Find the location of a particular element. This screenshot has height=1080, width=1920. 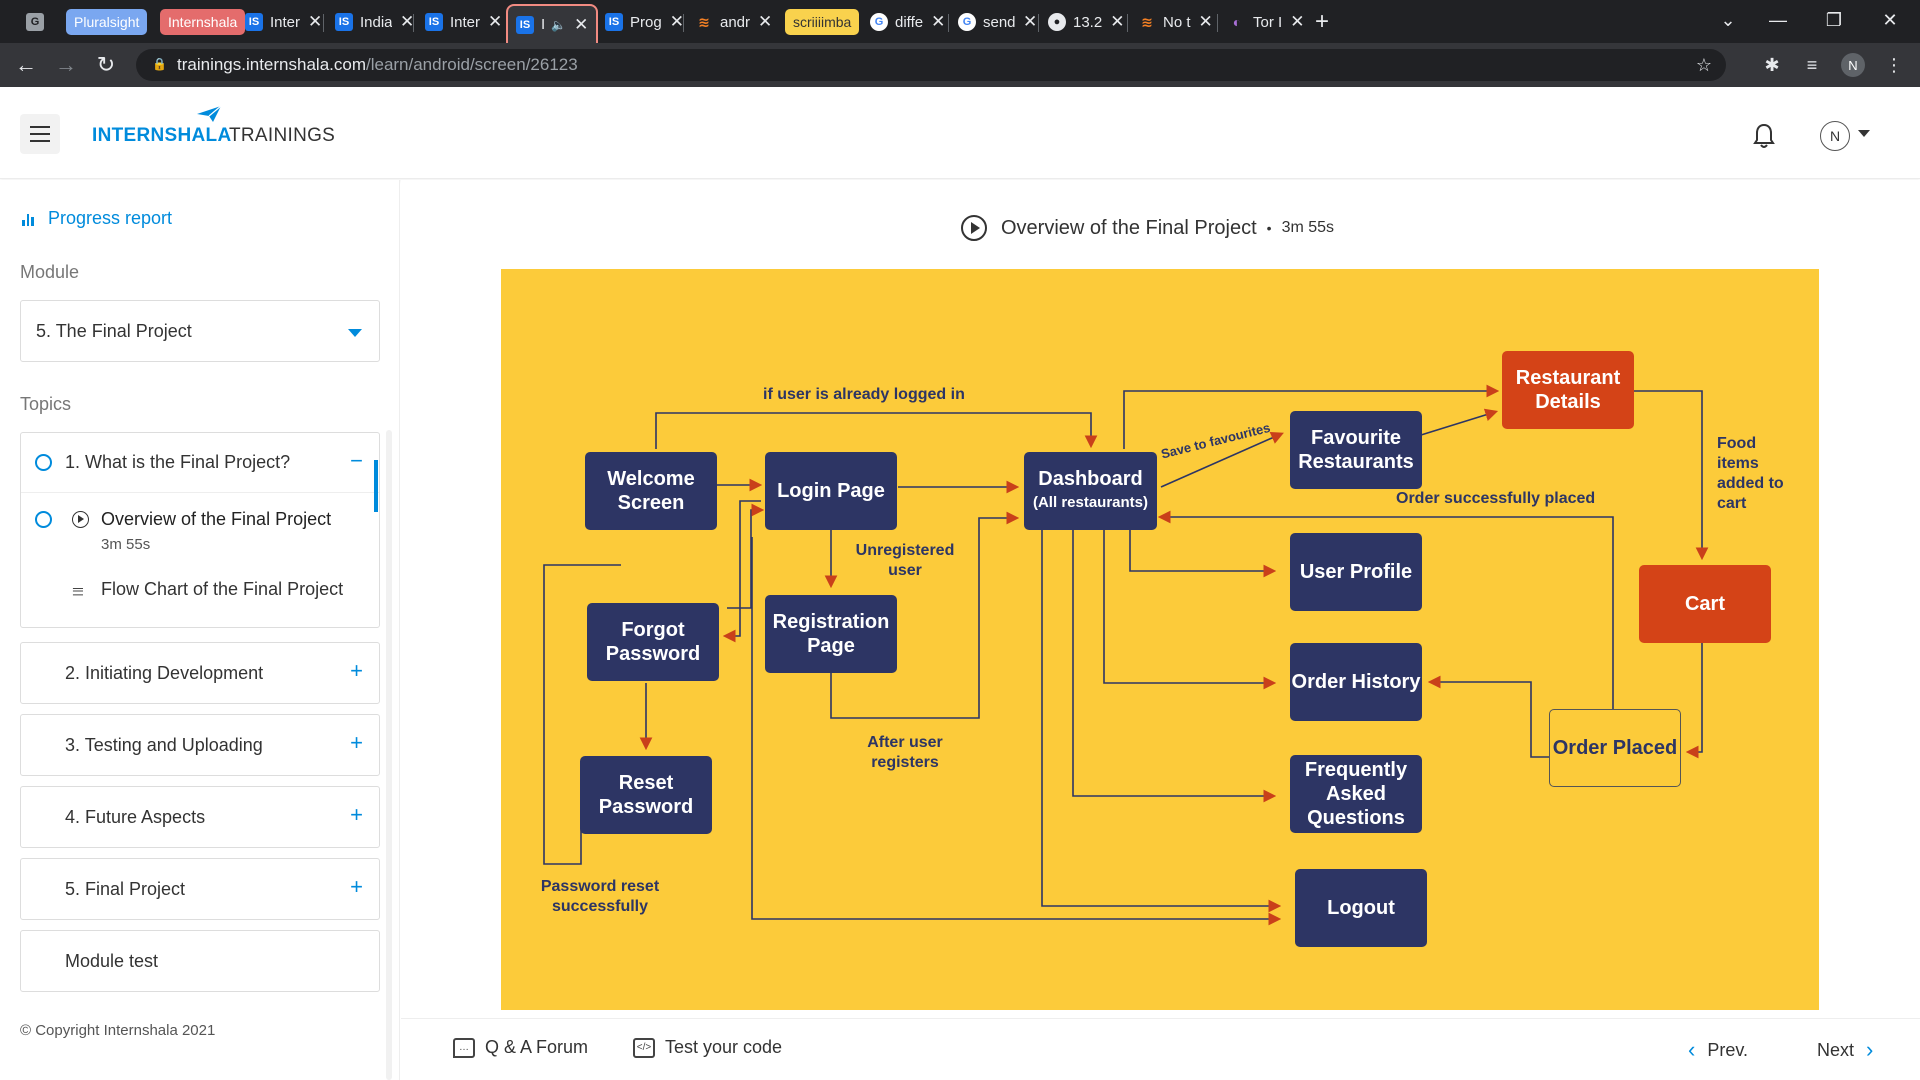

tab-google-search-2: Gsend ✕ is located at coordinates (997, 22).